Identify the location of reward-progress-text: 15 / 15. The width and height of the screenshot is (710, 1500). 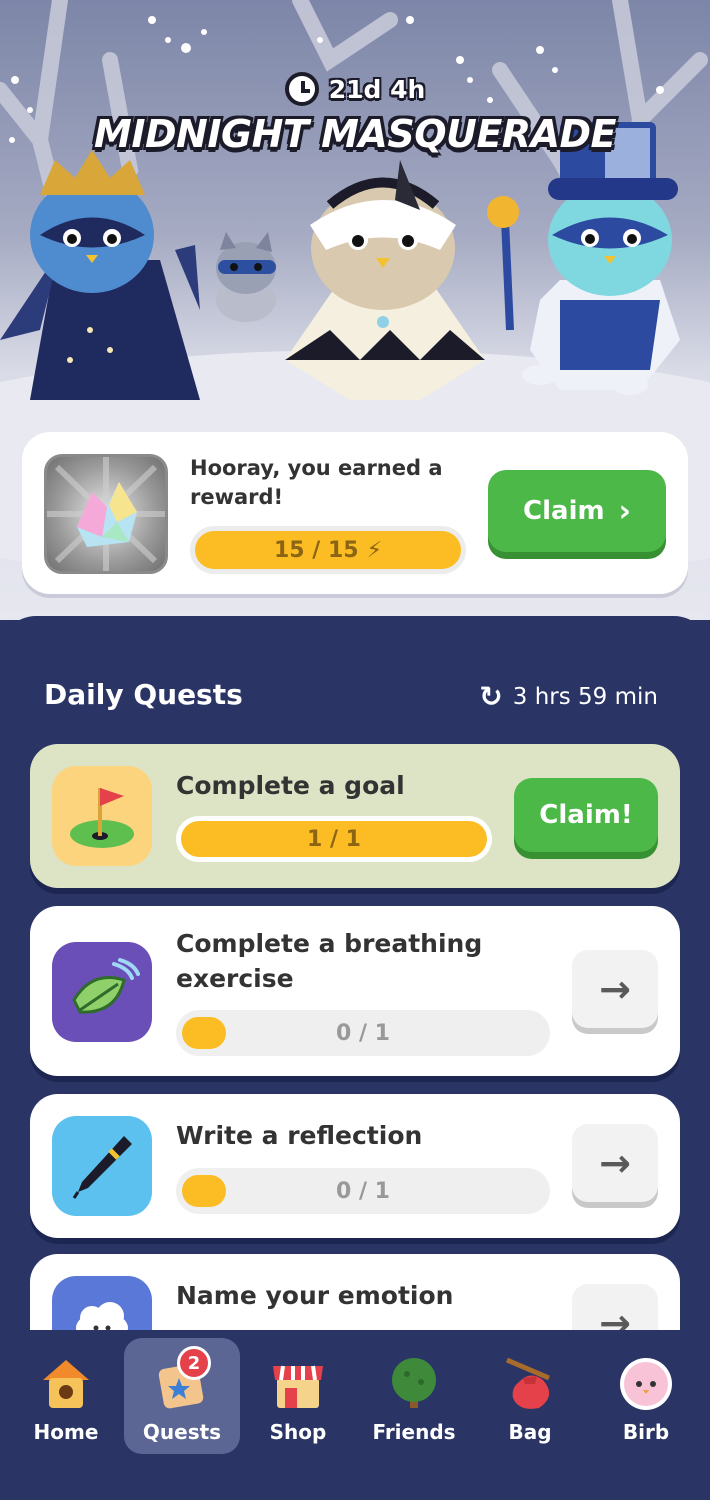
(316, 550).